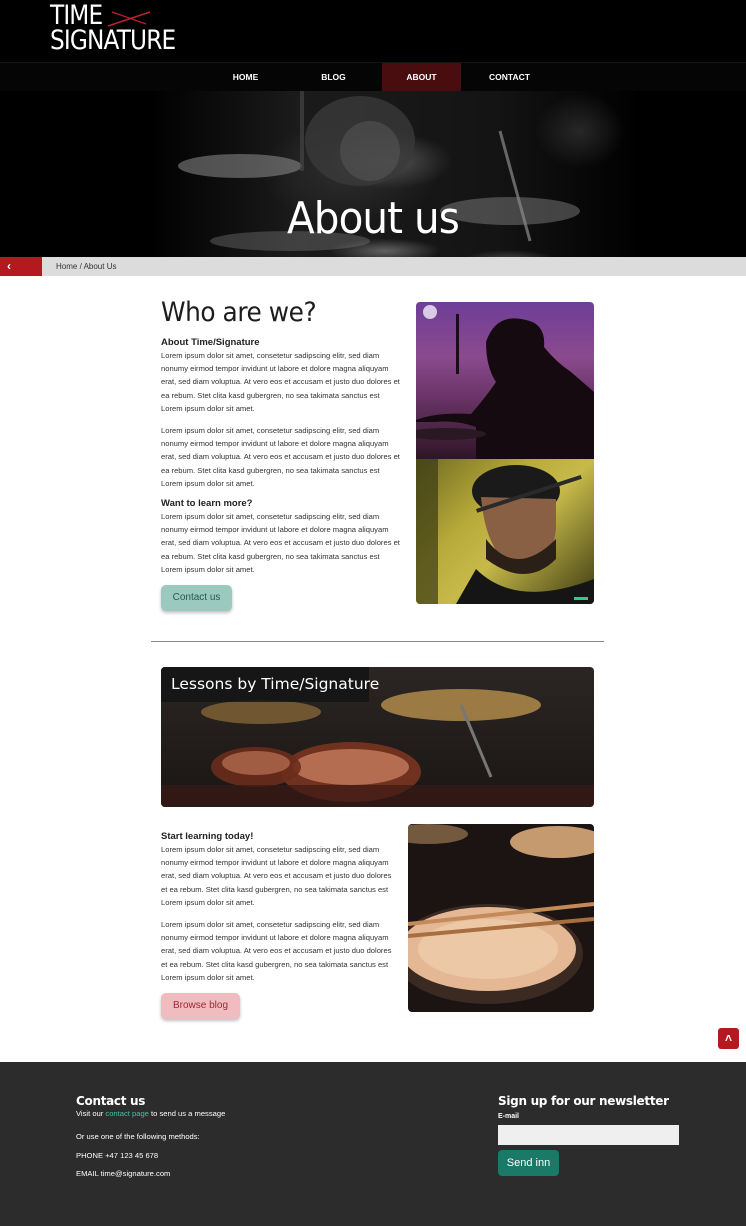 This screenshot has width=746, height=1226. What do you see at coordinates (138, 1136) in the screenshot?
I see `footer-methods: Or use one of the following methods:` at bounding box center [138, 1136].